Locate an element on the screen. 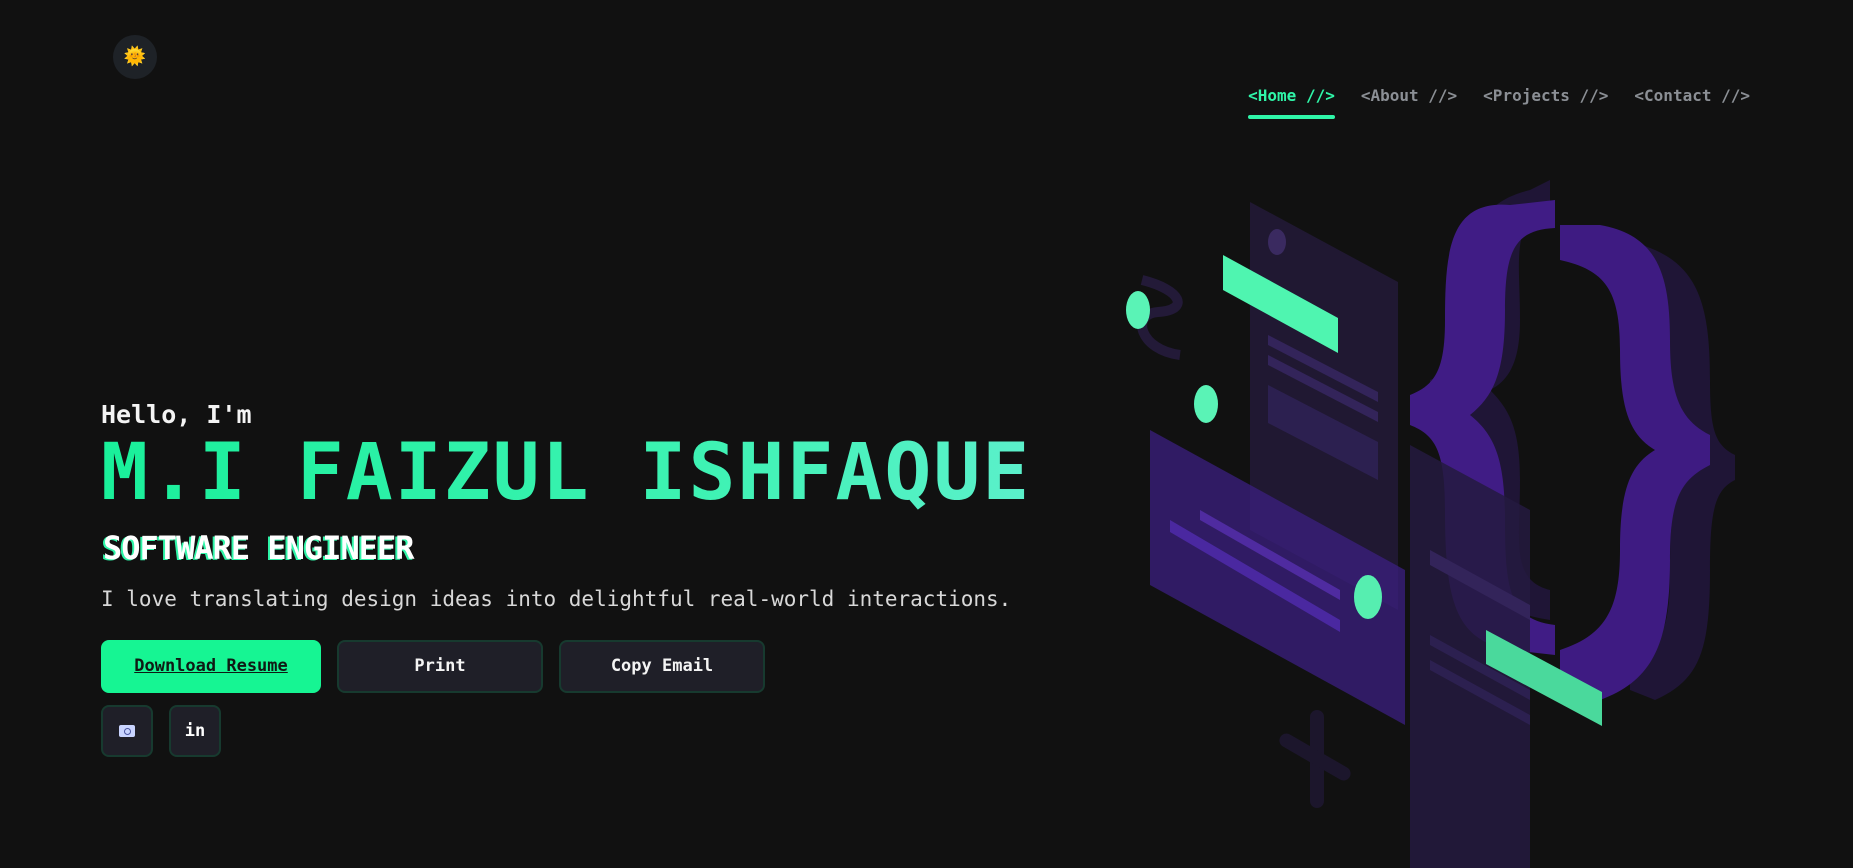 The height and width of the screenshot is (868, 1853). nav-projects: <Projects //> is located at coordinates (1545, 102).